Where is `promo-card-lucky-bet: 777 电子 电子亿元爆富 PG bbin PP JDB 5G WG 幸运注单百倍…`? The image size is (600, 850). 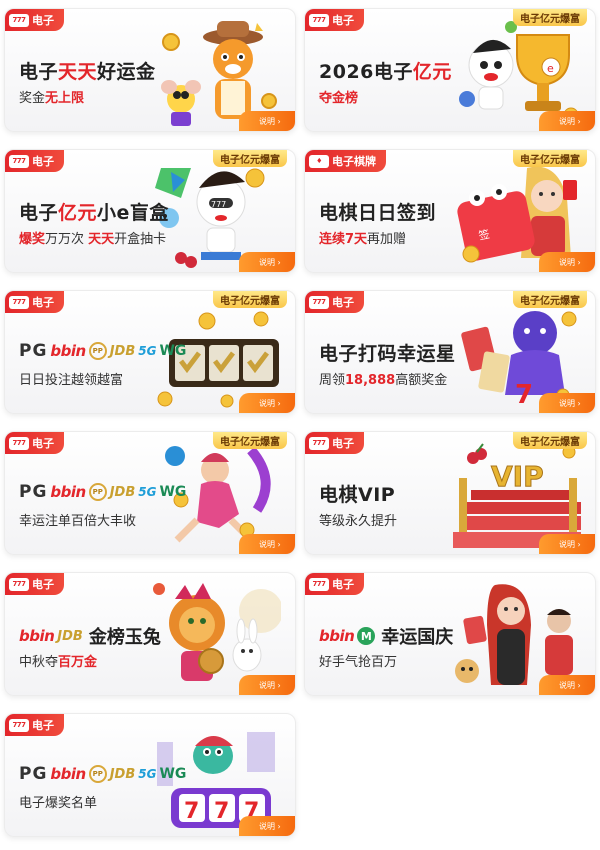 promo-card-lucky-bet: 777 电子 电子亿元爆富 PG bbin PP JDB 5G WG 幸运注单百倍… is located at coordinates (150, 493).